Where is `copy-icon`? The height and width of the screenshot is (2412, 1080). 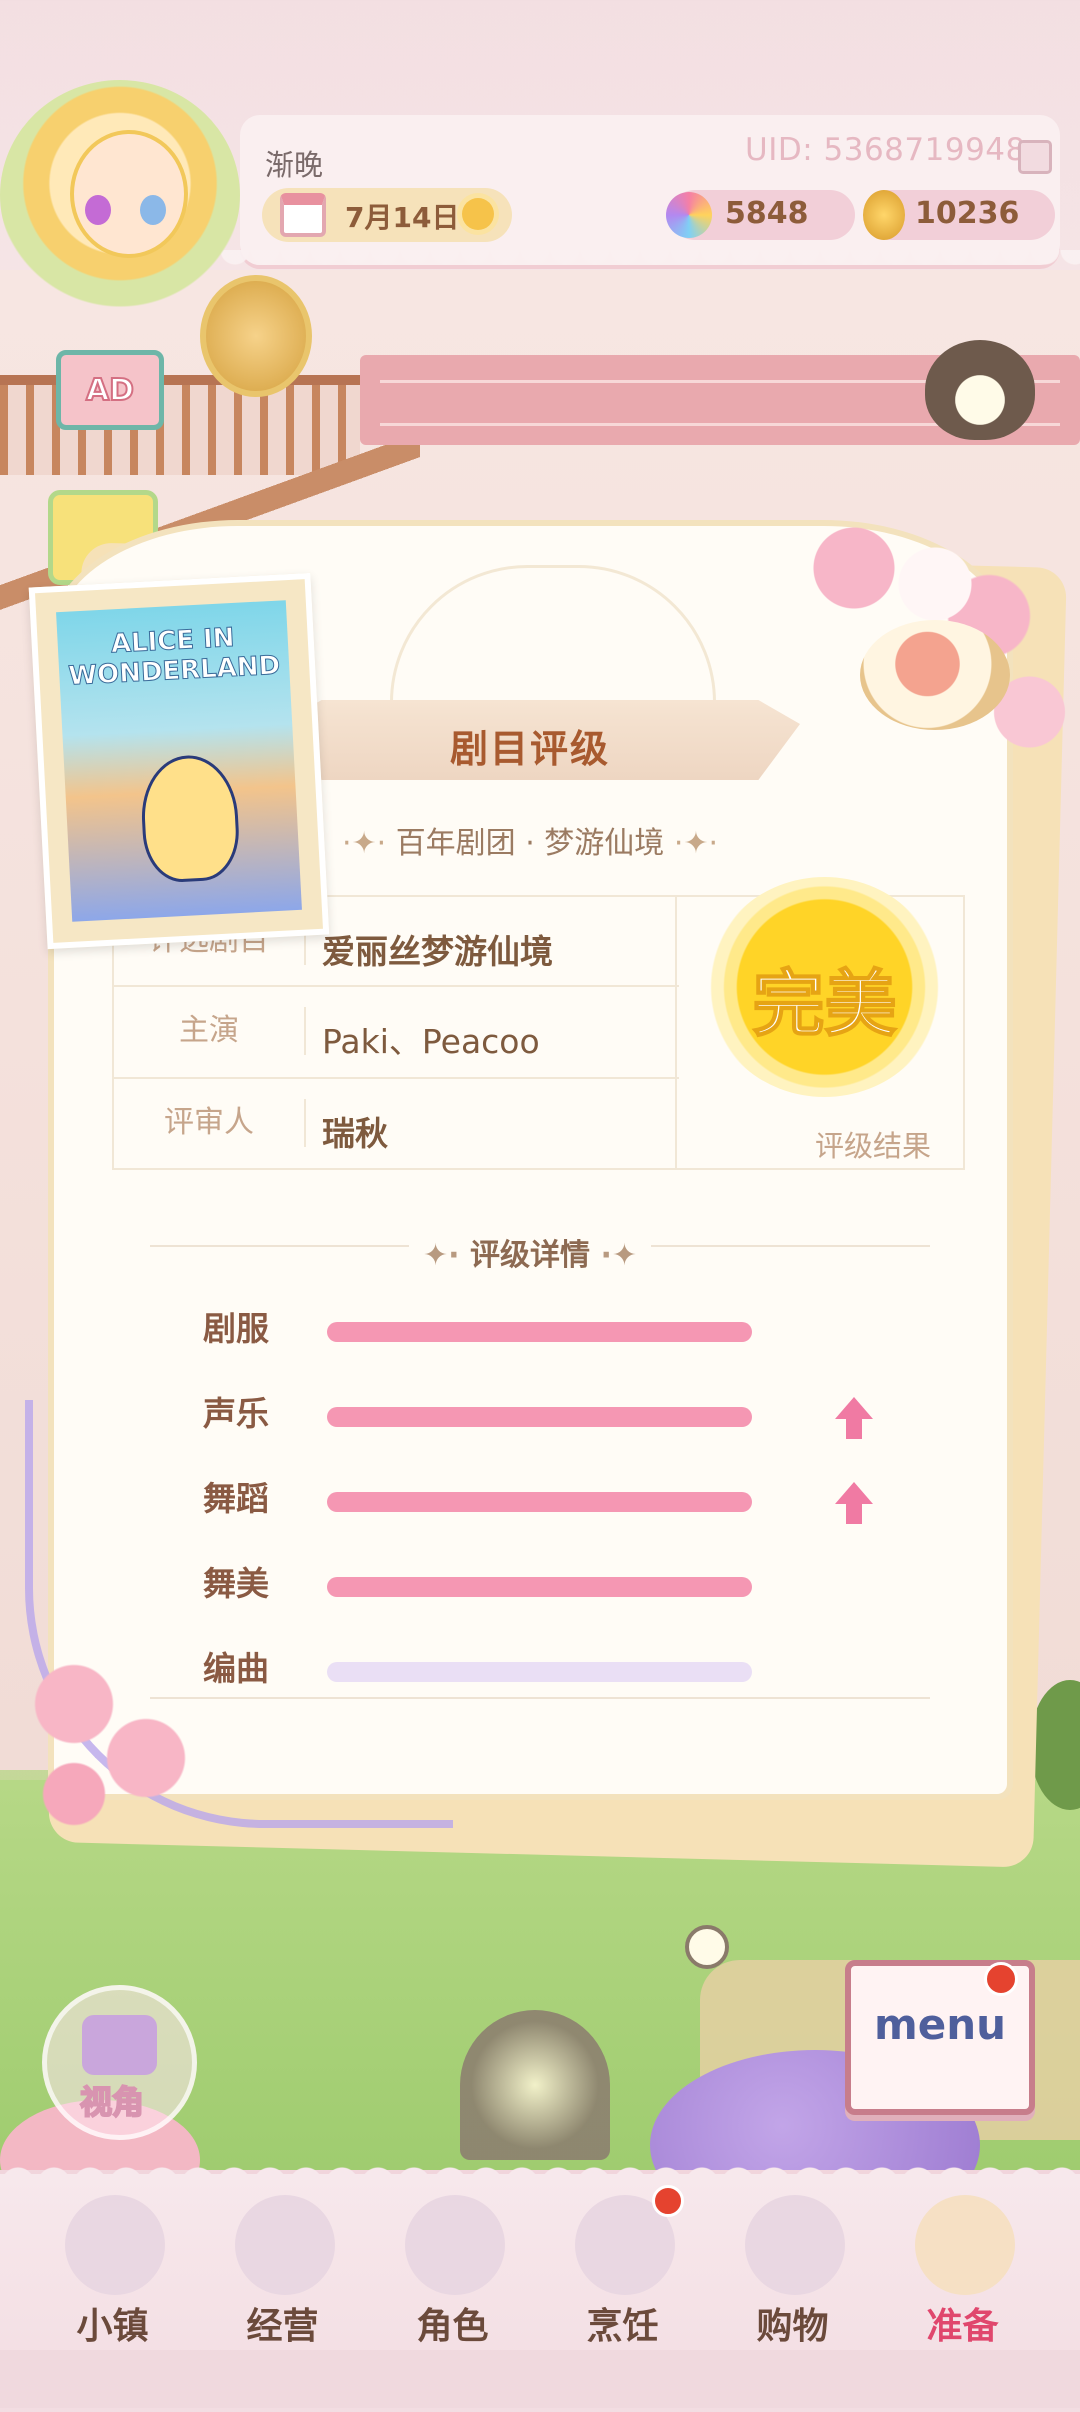
copy-icon is located at coordinates (1035, 157).